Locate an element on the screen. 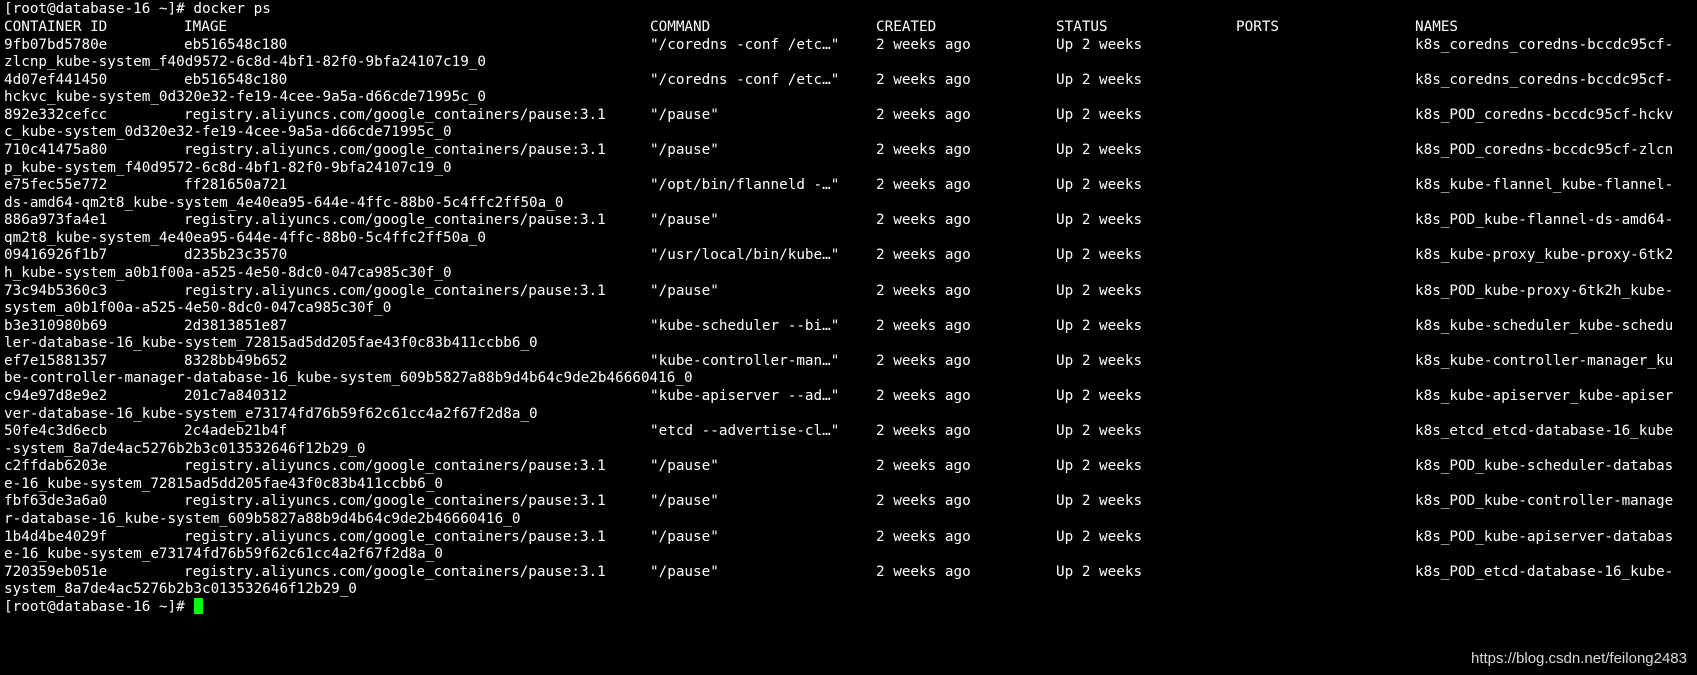 Image resolution: width=1697 pixels, height=675 pixels. row-image: 8328bb49b652 is located at coordinates (236, 360).